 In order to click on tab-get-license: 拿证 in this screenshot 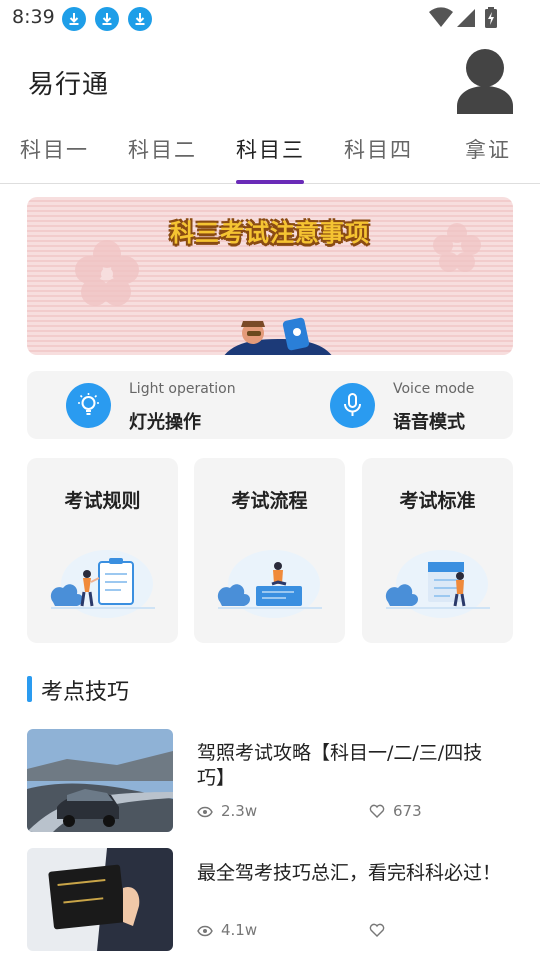, I will do `click(488, 149)`.